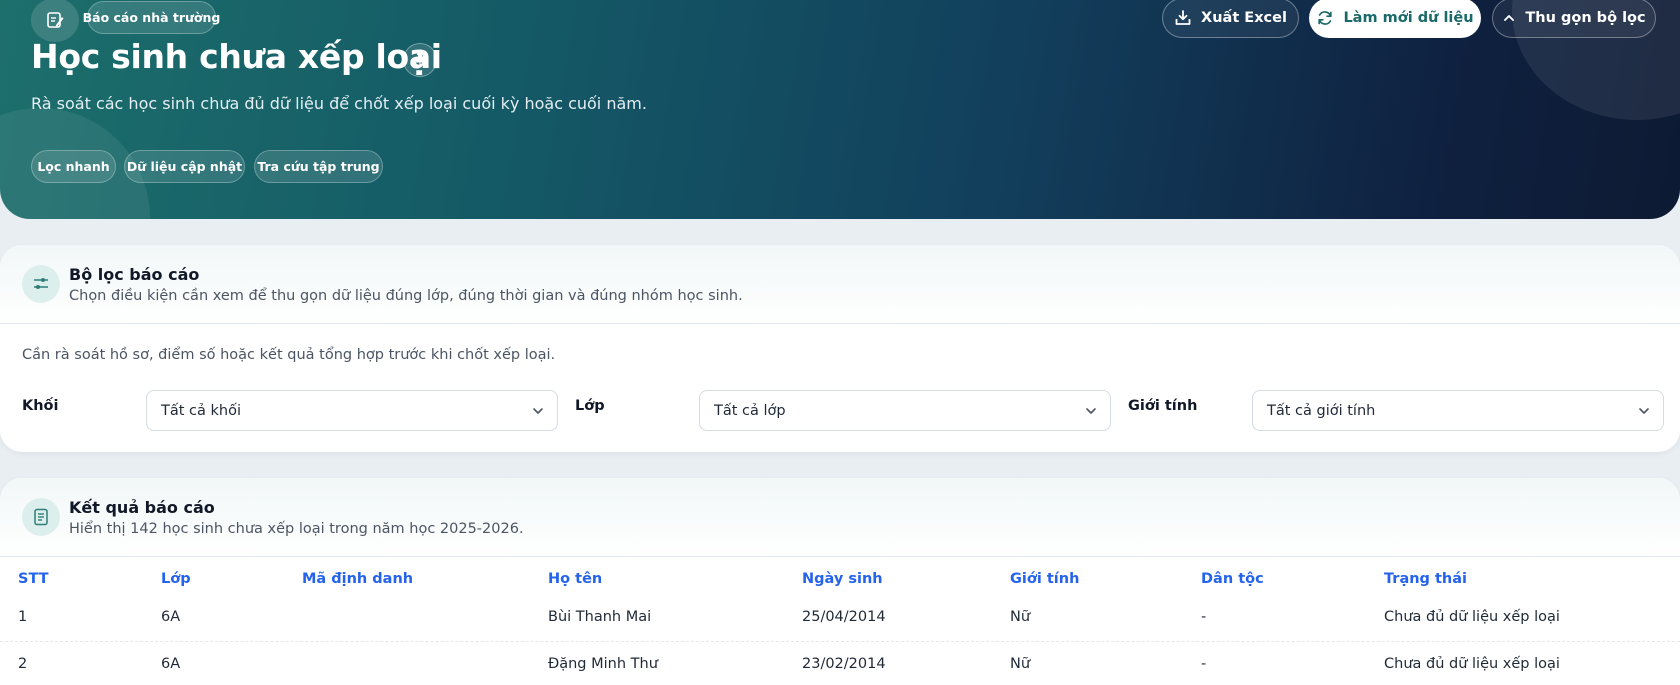 Image resolution: width=1680 pixels, height=685 pixels. Describe the element at coordinates (142, 507) in the screenshot. I see `results-title: Kết quả báo cáo` at that location.